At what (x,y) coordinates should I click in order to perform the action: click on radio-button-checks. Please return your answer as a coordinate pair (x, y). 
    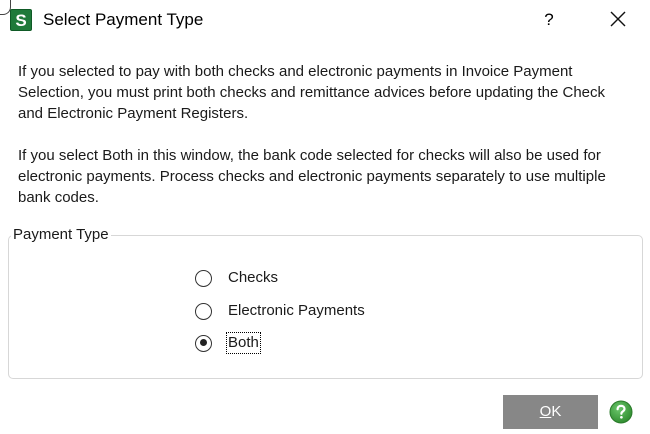
    Looking at the image, I should click on (203, 278).